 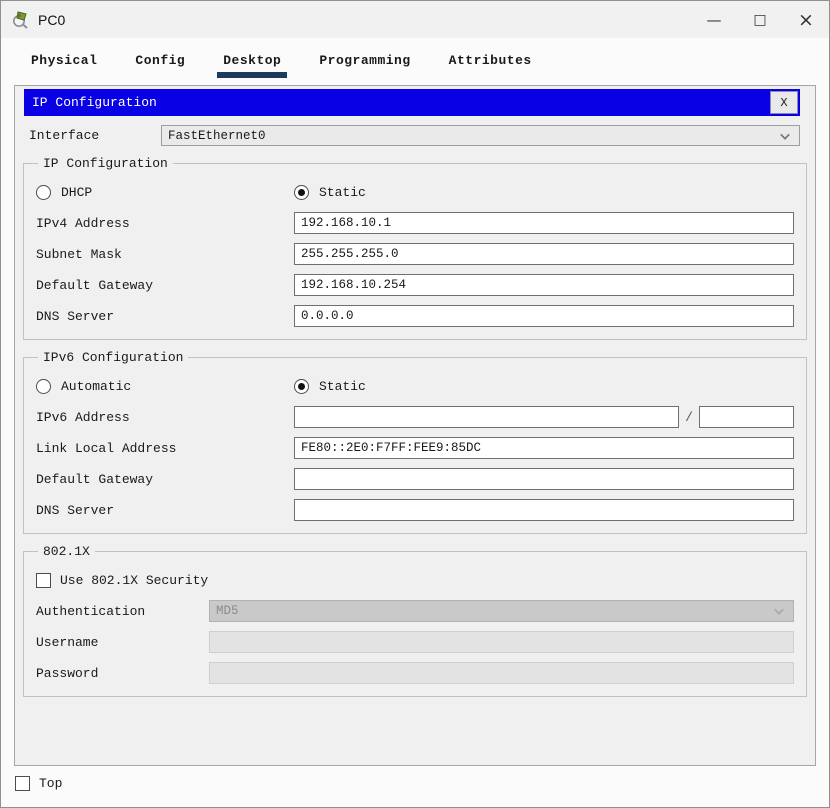 What do you see at coordinates (501, 611) in the screenshot?
I see `authentication-dropdown: MD5` at bounding box center [501, 611].